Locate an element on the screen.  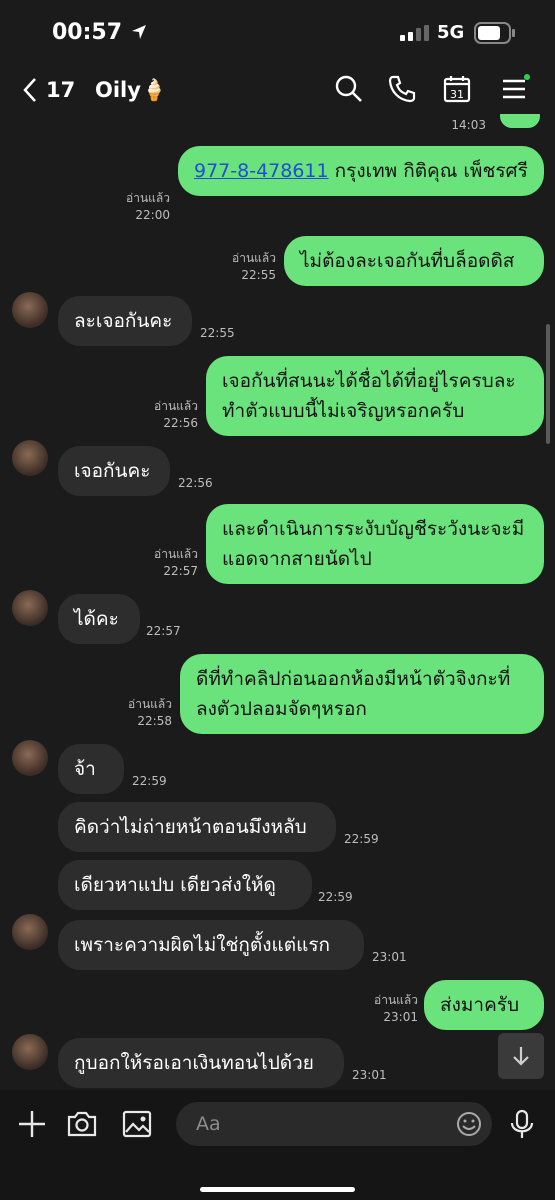
composer-bar: Aa is located at coordinates (277, 1145).